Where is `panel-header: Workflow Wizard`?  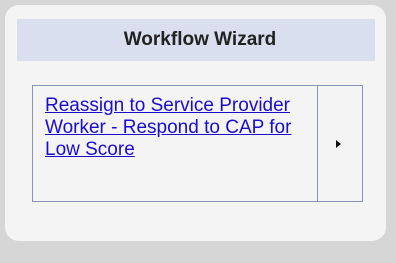 panel-header: Workflow Wizard is located at coordinates (196, 40).